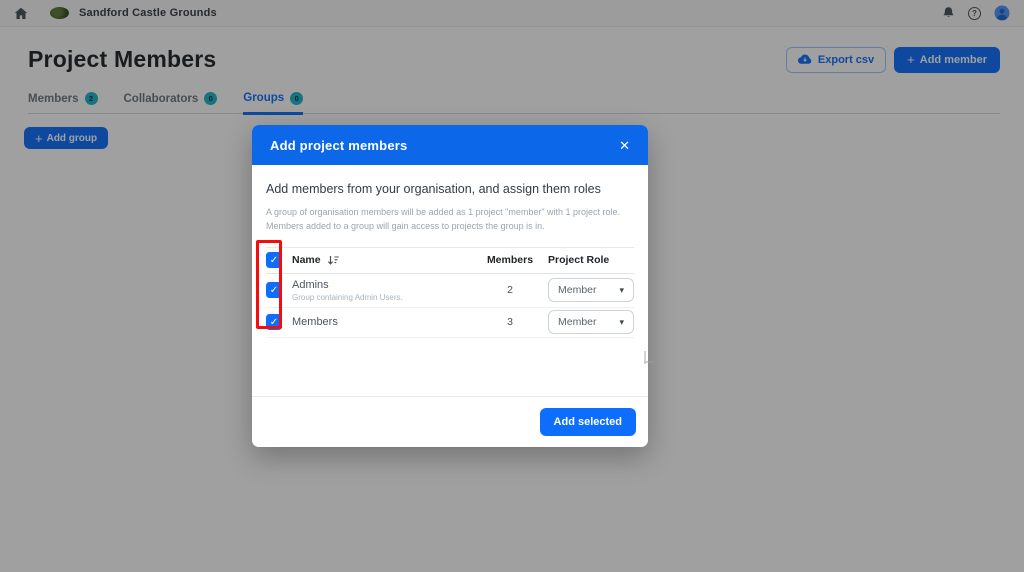 Image resolution: width=1024 pixels, height=572 pixels. Describe the element at coordinates (510, 260) in the screenshot. I see `column-header-members: Members` at that location.